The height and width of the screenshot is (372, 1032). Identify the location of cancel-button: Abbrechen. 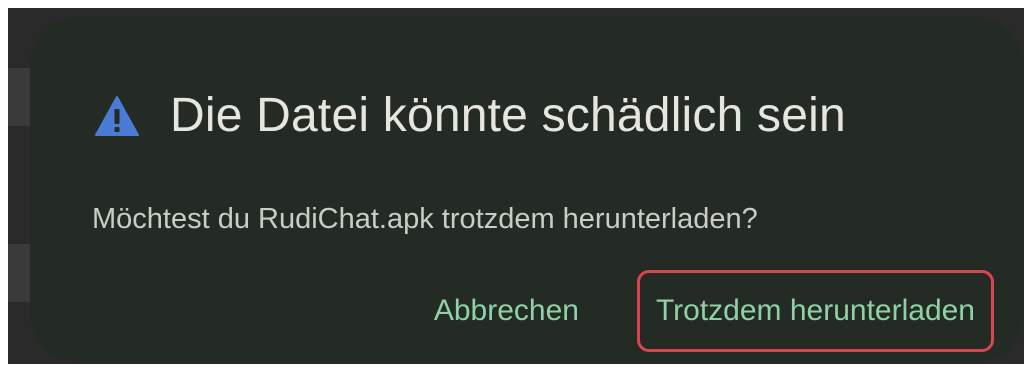
(506, 311).